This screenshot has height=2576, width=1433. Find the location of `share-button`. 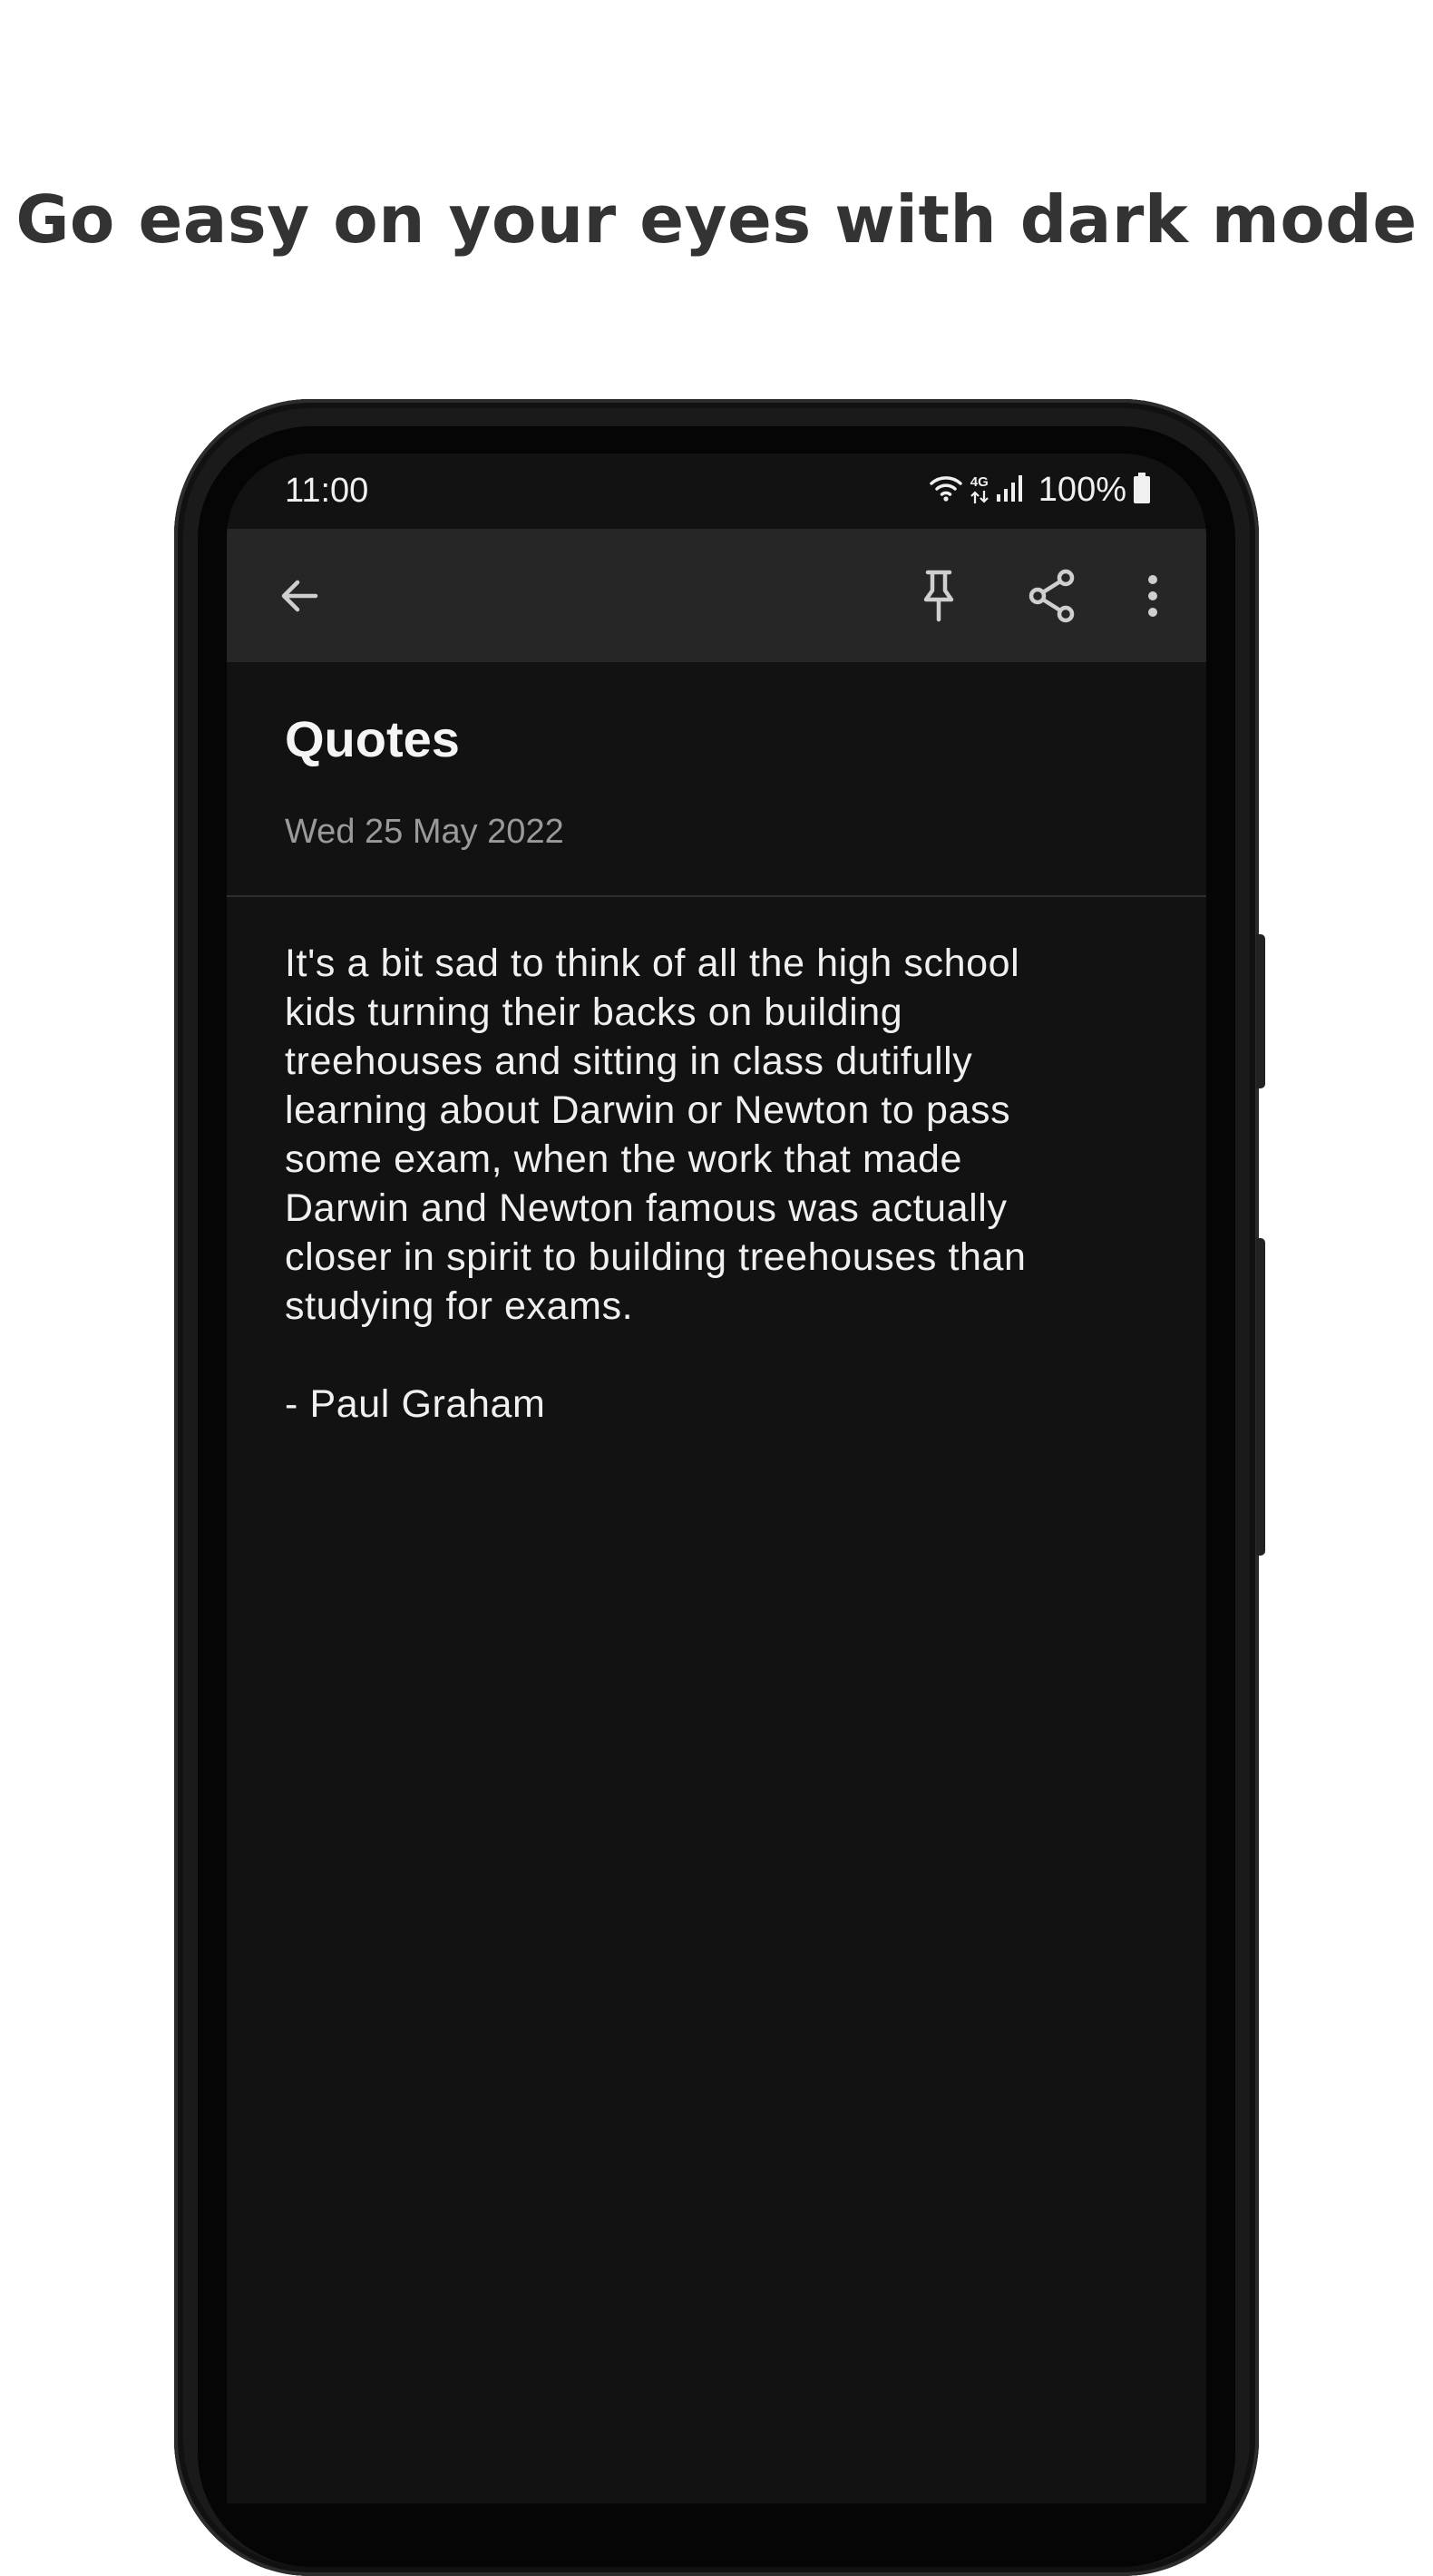

share-button is located at coordinates (1052, 595).